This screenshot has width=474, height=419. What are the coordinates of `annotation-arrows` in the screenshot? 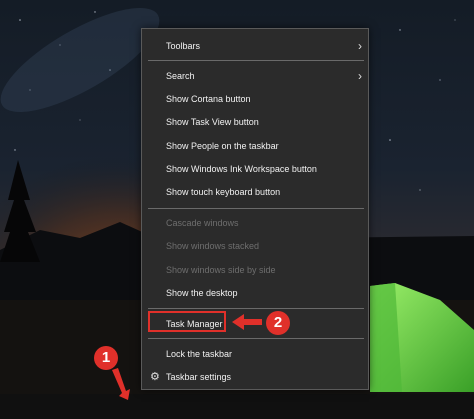 It's located at (187, 357).